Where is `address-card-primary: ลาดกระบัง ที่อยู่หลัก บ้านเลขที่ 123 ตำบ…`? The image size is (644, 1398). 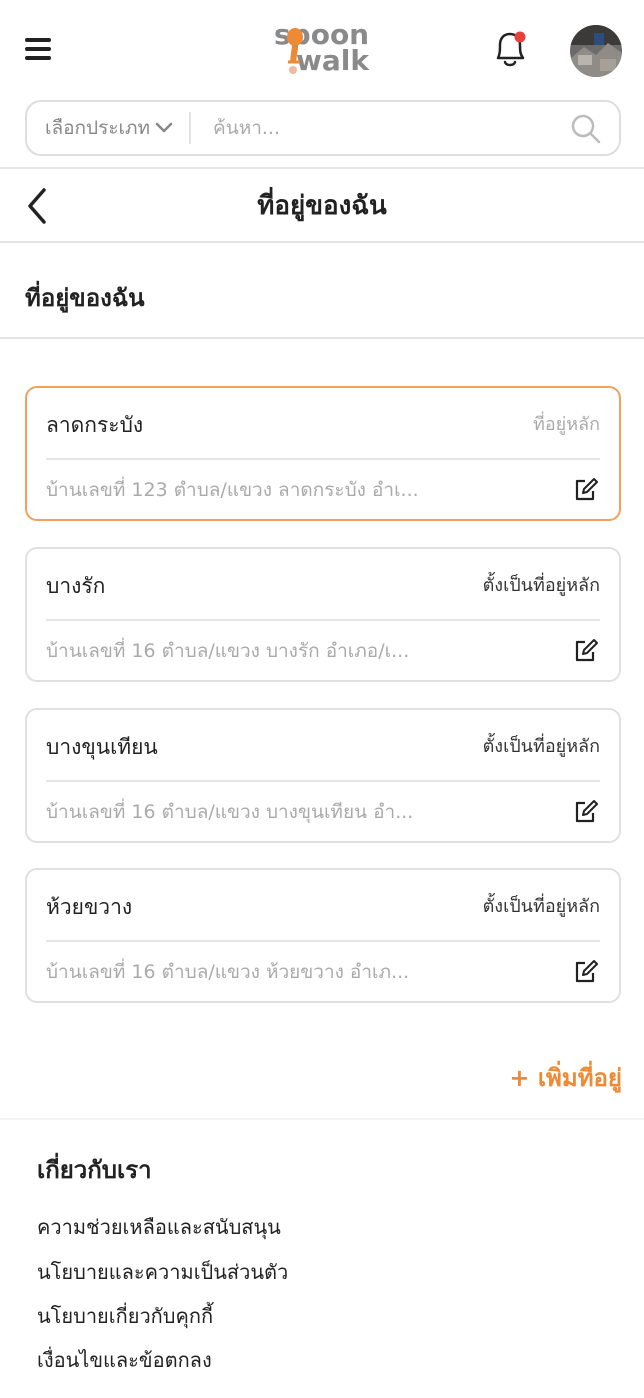 address-card-primary: ลาดกระบัง ที่อยู่หลัก บ้านเลขที่ 123 ตำบ… is located at coordinates (323, 453).